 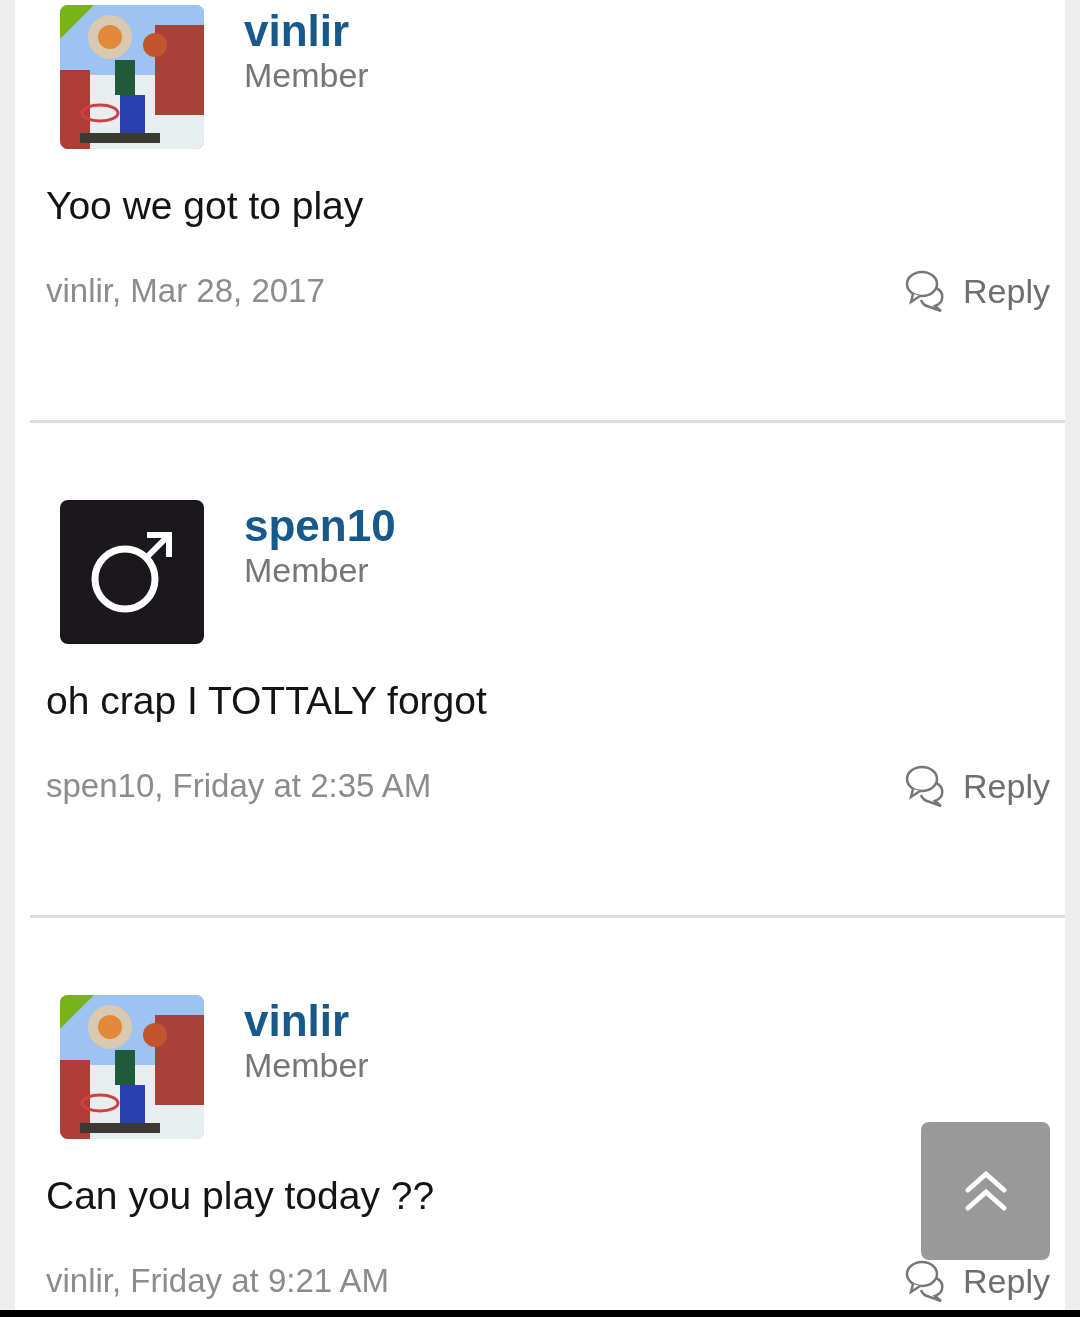 I want to click on post-message: Can you play today ??, so click(x=240, y=1196).